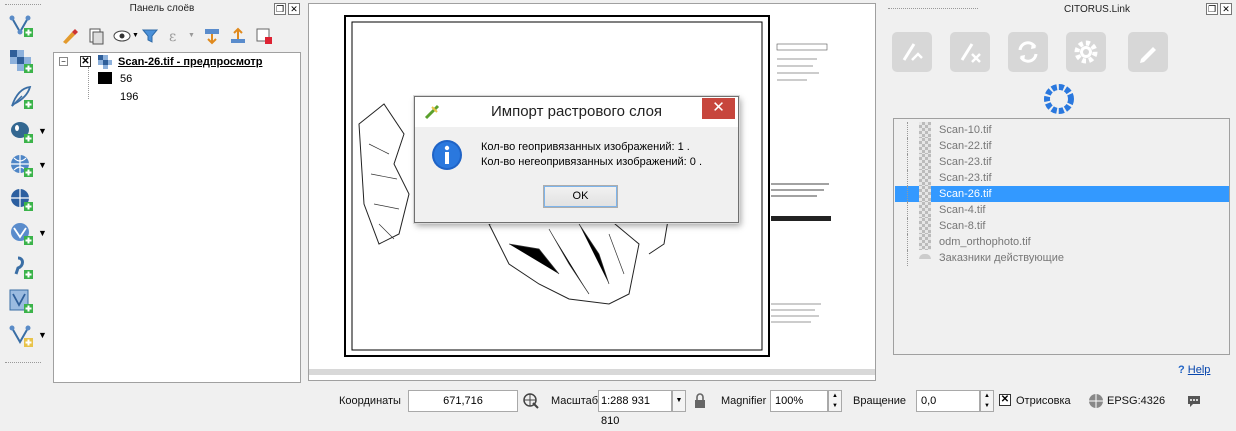  I want to click on render-label: Отрисовка, so click(1043, 401).